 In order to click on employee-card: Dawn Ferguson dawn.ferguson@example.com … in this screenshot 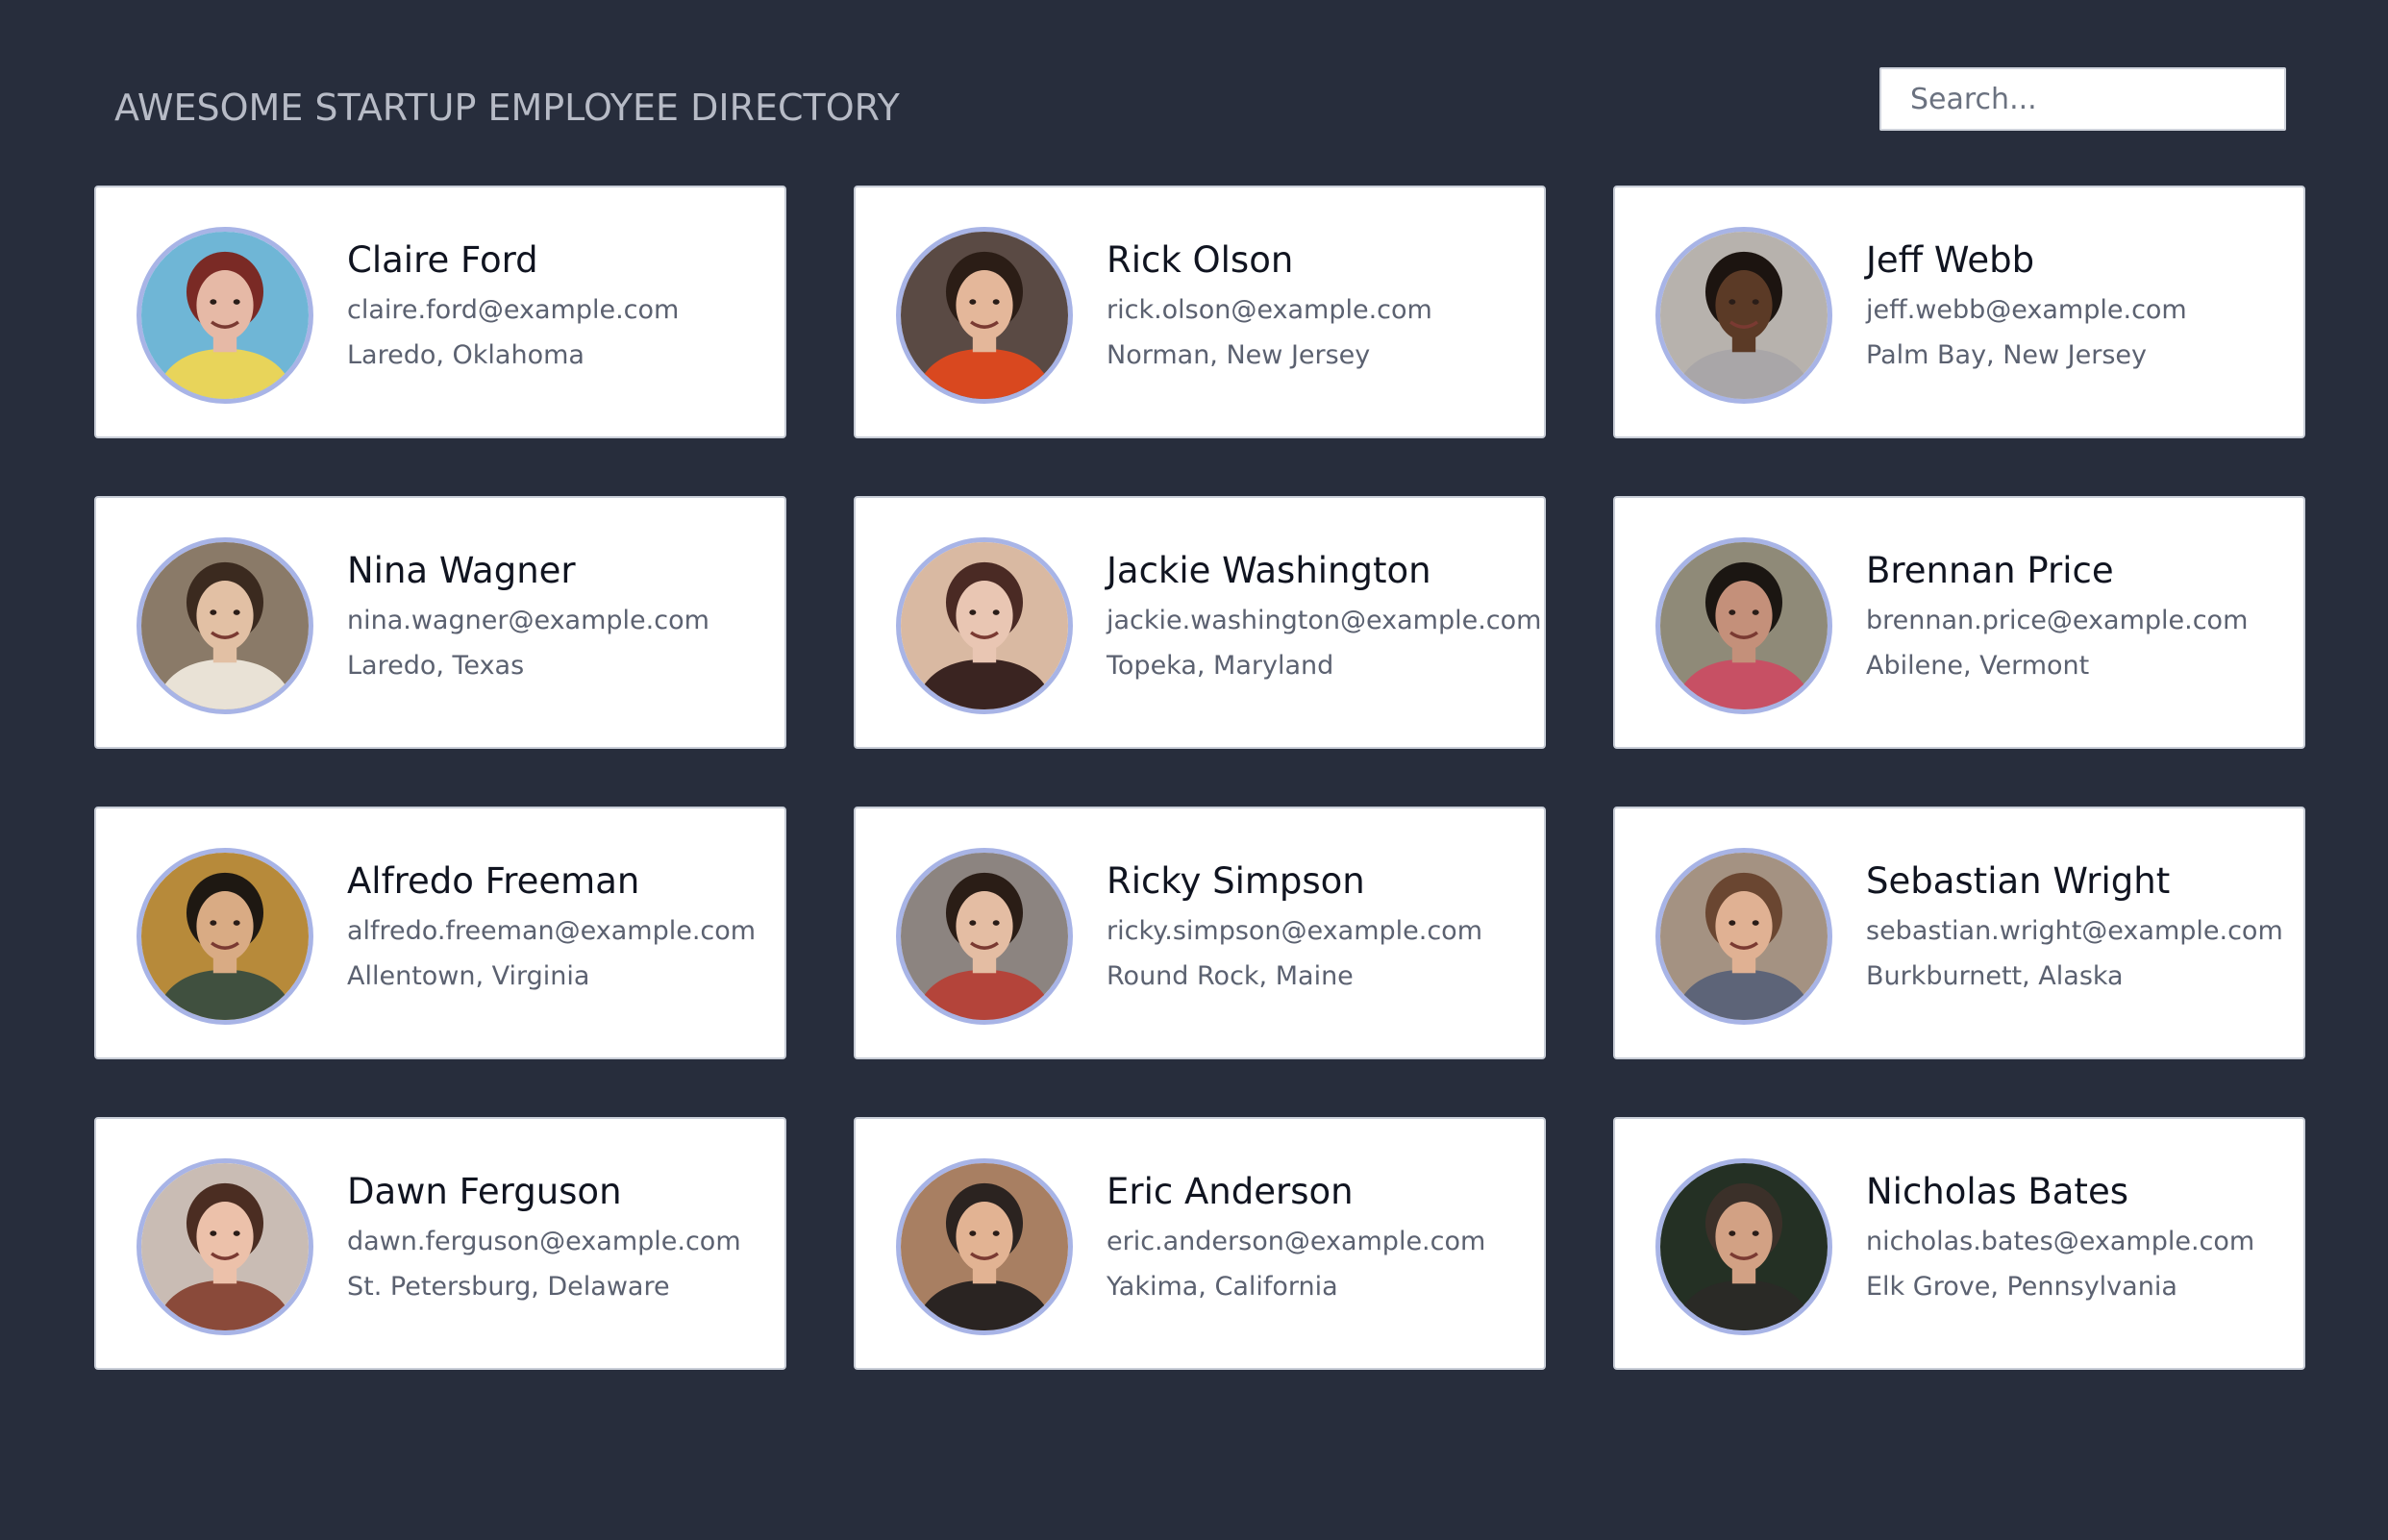, I will do `click(440, 1243)`.